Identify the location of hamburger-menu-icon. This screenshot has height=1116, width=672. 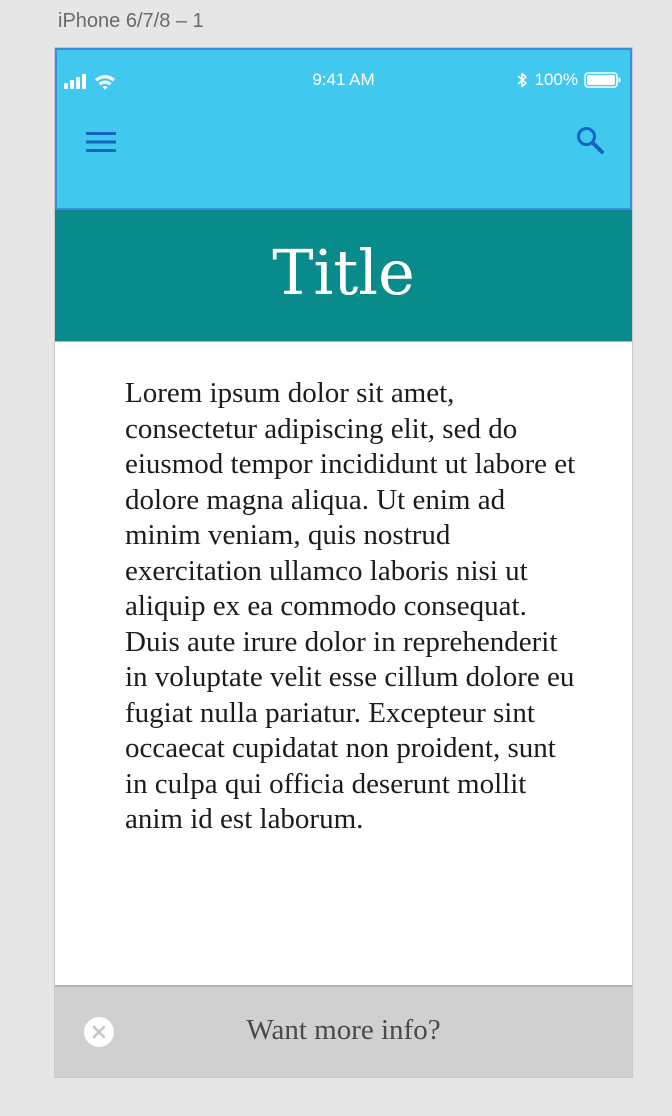
(101, 142).